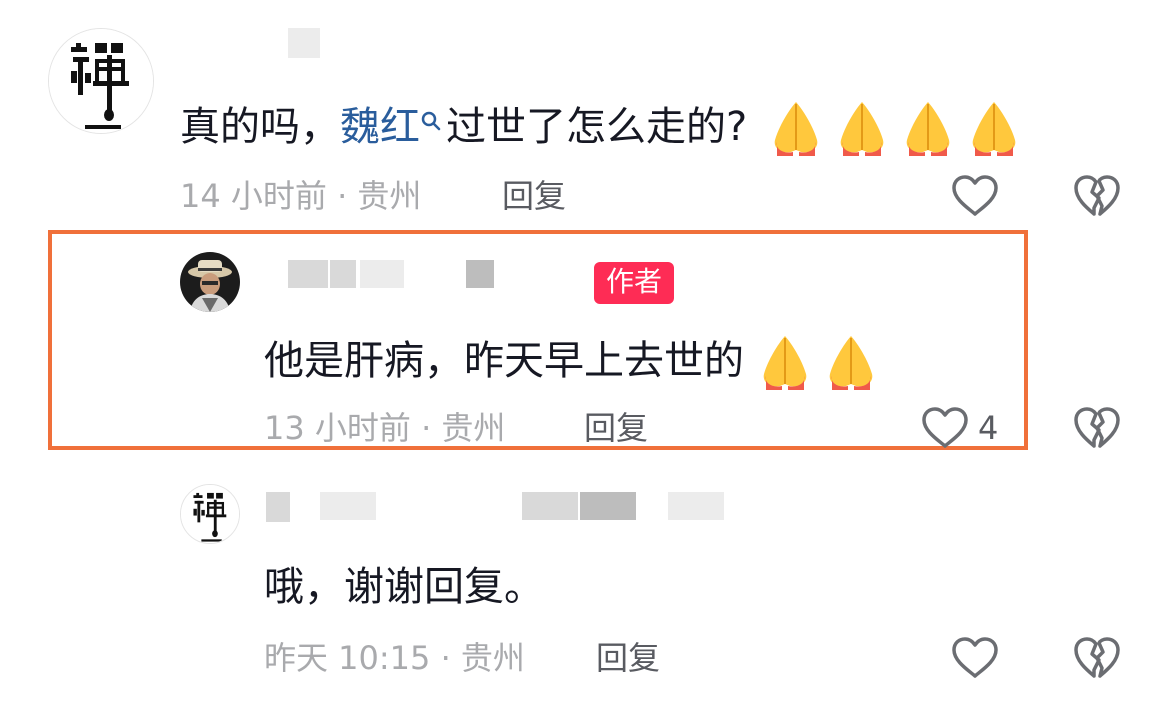 The image size is (1170, 702). What do you see at coordinates (394, 658) in the screenshot?
I see `comment-time-location: 昨天 10:15 · 贵州` at bounding box center [394, 658].